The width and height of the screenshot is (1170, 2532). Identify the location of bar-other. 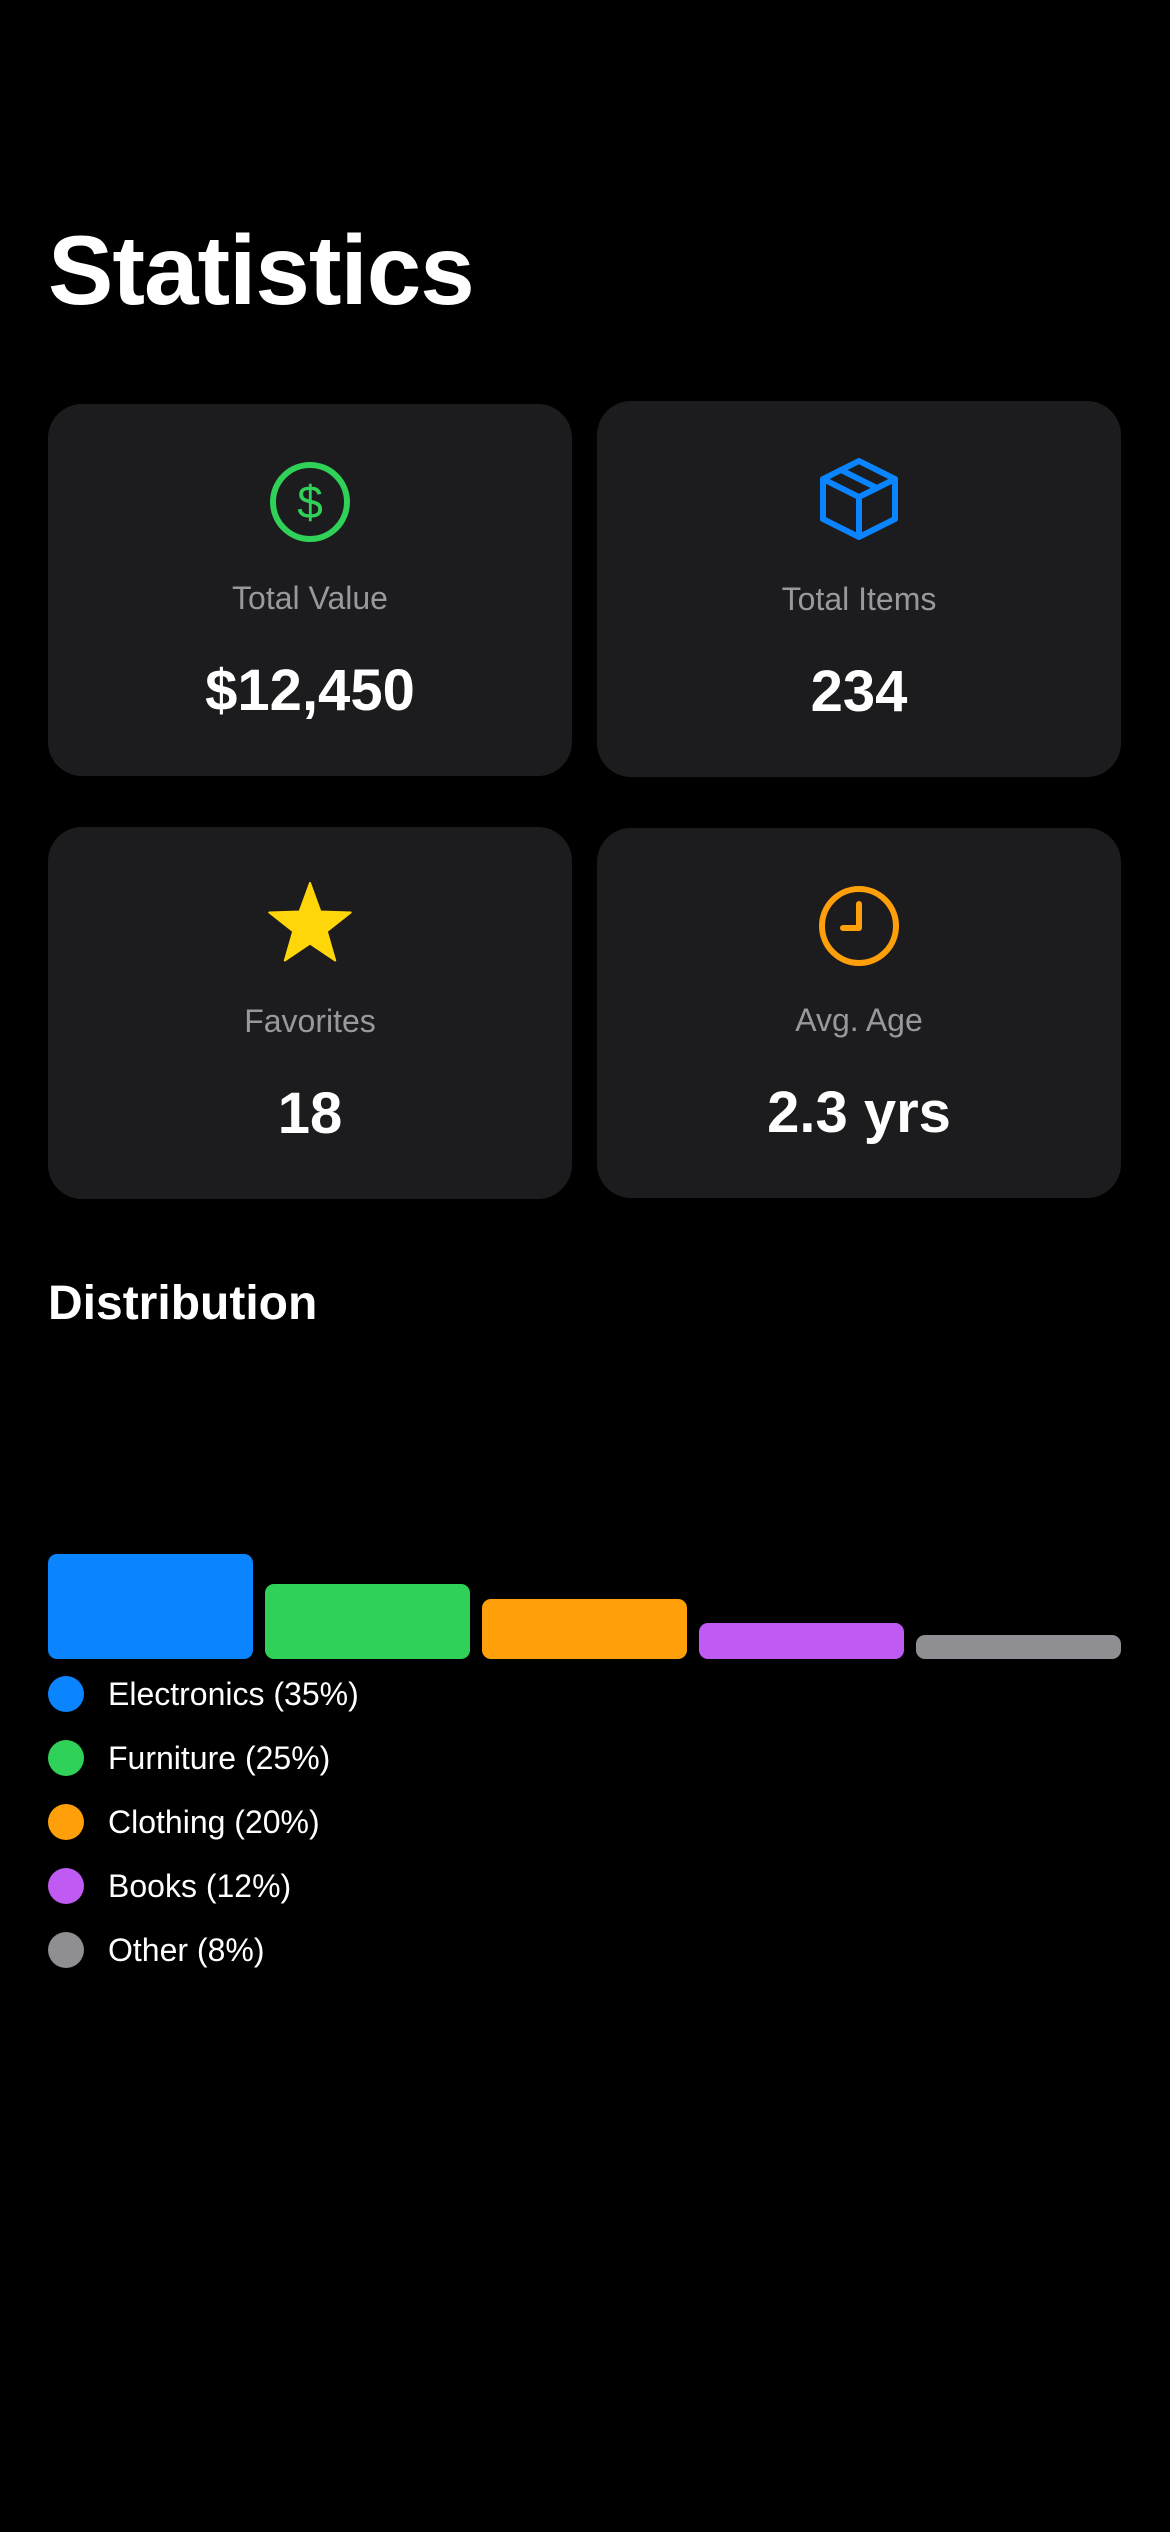
(1018, 1647).